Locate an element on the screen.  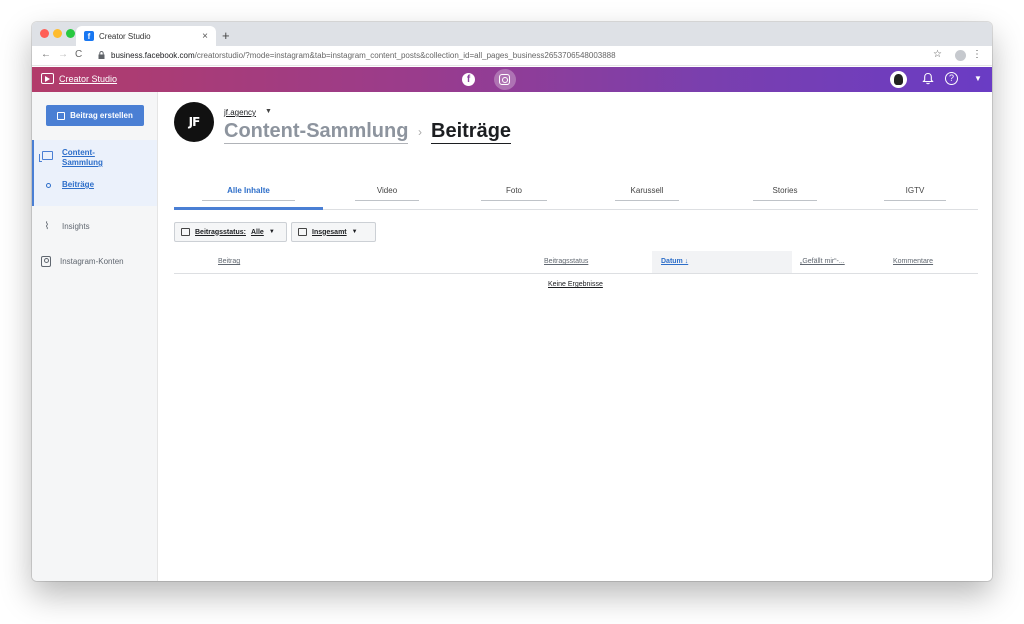
facebook-icon: f is located at coordinates (468, 79).